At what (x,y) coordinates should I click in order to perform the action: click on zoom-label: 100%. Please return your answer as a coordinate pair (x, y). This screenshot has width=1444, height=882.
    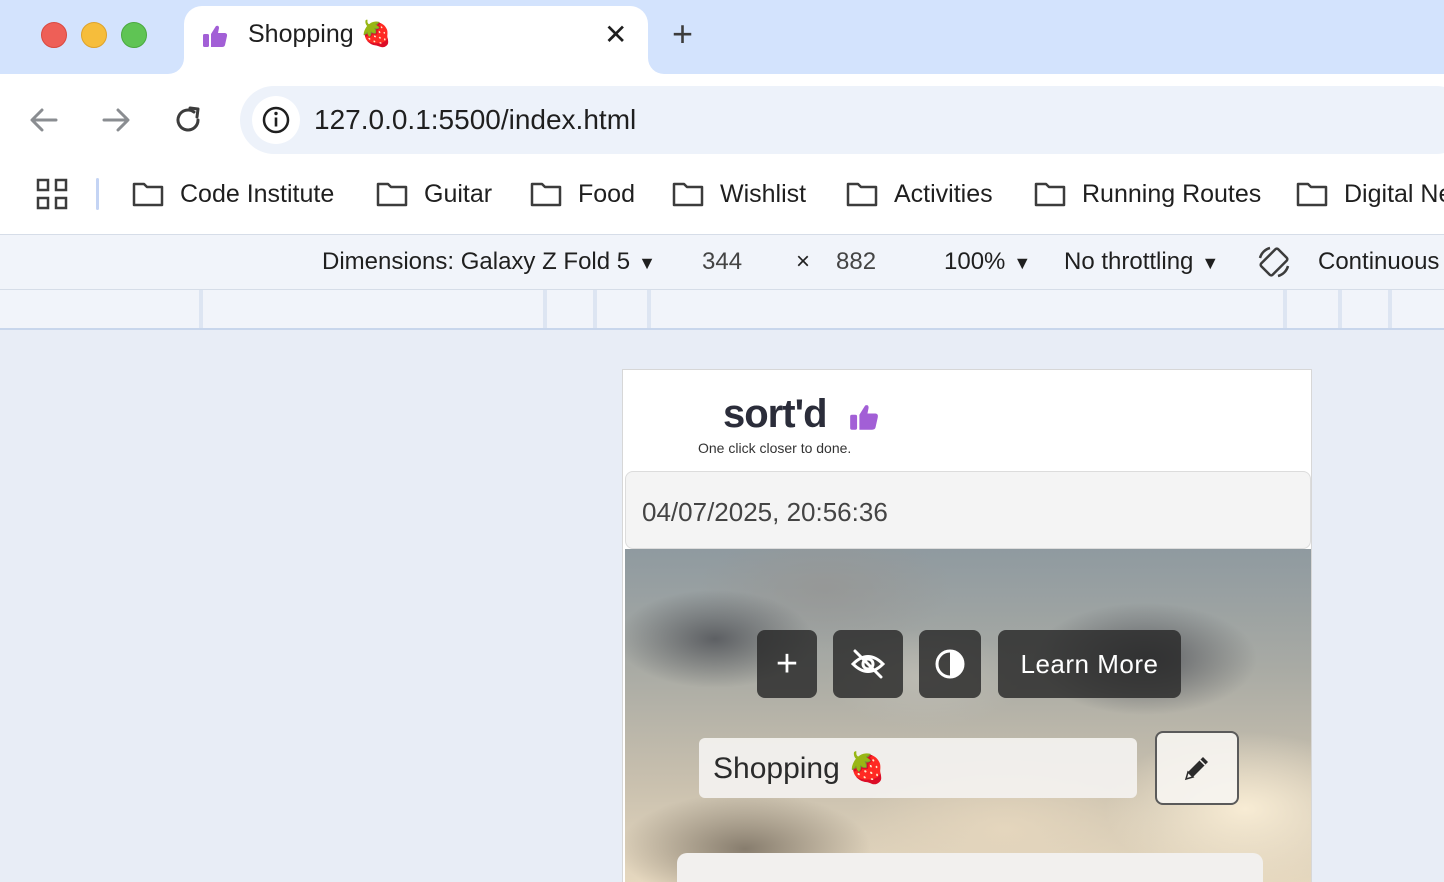
    Looking at the image, I should click on (975, 261).